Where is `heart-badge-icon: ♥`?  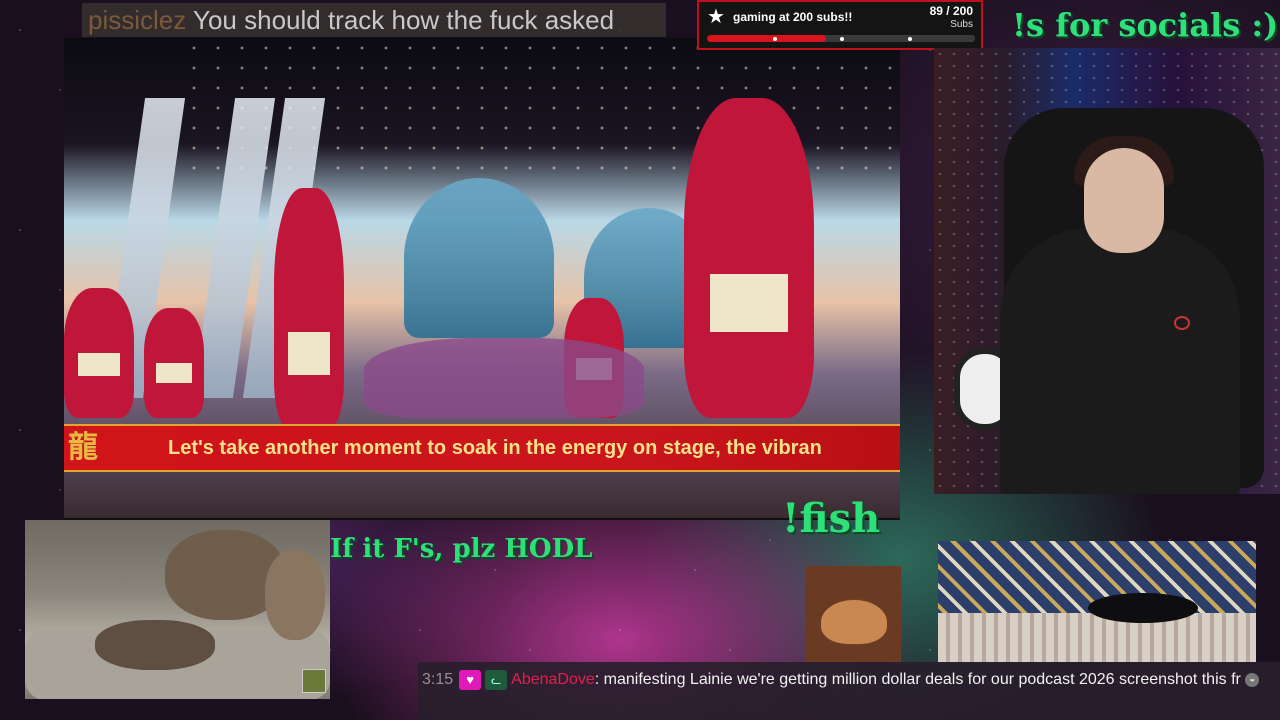 heart-badge-icon: ♥ is located at coordinates (470, 679).